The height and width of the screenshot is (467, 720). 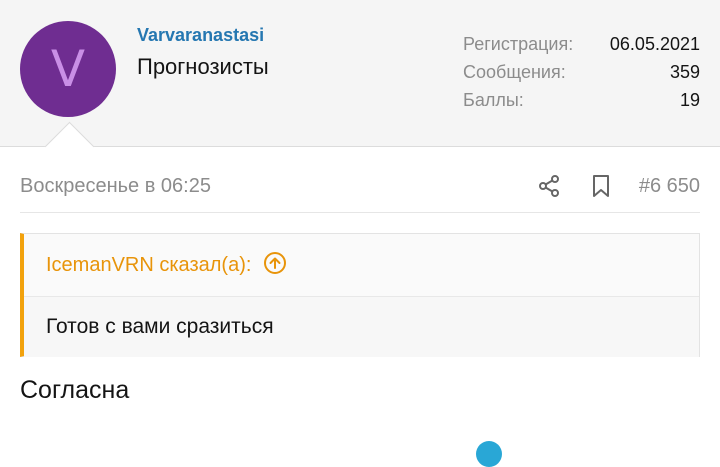 I want to click on quote-text: Готов с вами сразиться, so click(x=361, y=327).